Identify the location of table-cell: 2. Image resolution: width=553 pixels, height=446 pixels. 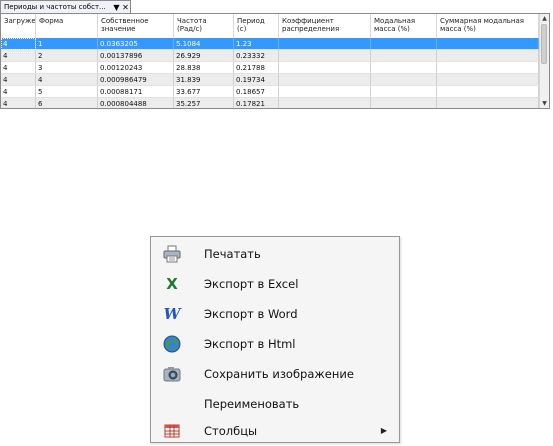
(67, 56).